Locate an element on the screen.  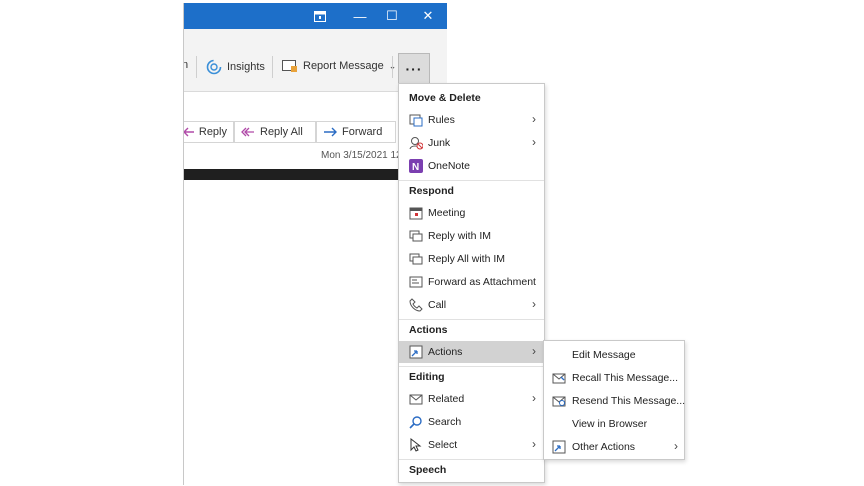
junk-label: Junk is located at coordinates (439, 143).